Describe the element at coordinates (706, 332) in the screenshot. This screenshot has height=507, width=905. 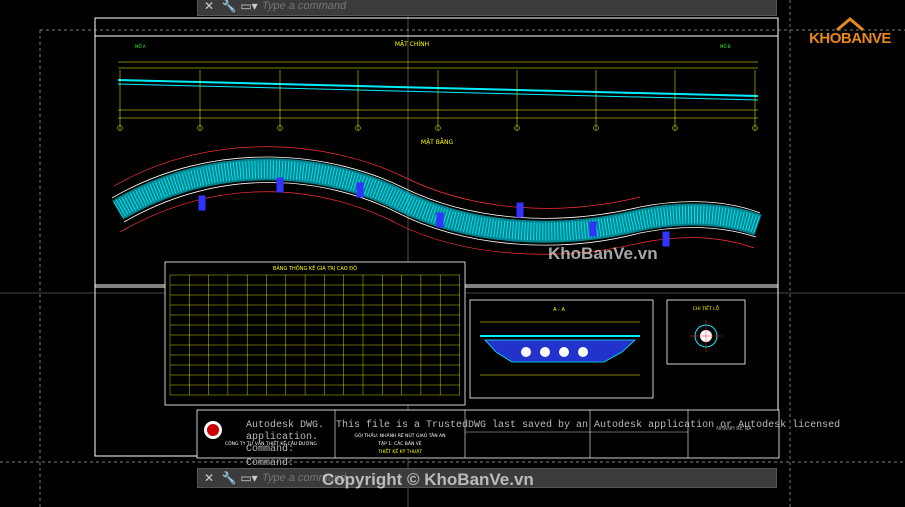
I see `detail-hole: CHI TIẾT LỖ` at that location.